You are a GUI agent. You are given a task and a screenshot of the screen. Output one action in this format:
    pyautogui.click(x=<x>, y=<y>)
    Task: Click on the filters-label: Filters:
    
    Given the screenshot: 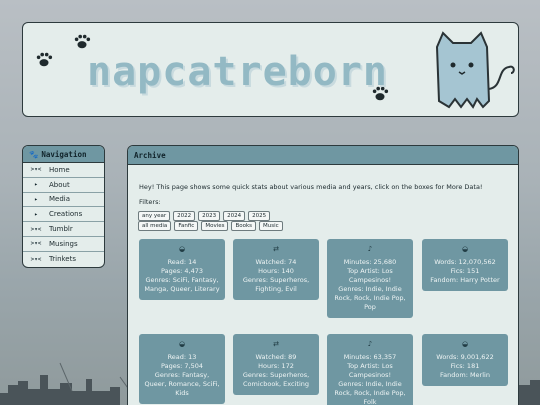 What is the action you would take?
    pyautogui.click(x=150, y=202)
    